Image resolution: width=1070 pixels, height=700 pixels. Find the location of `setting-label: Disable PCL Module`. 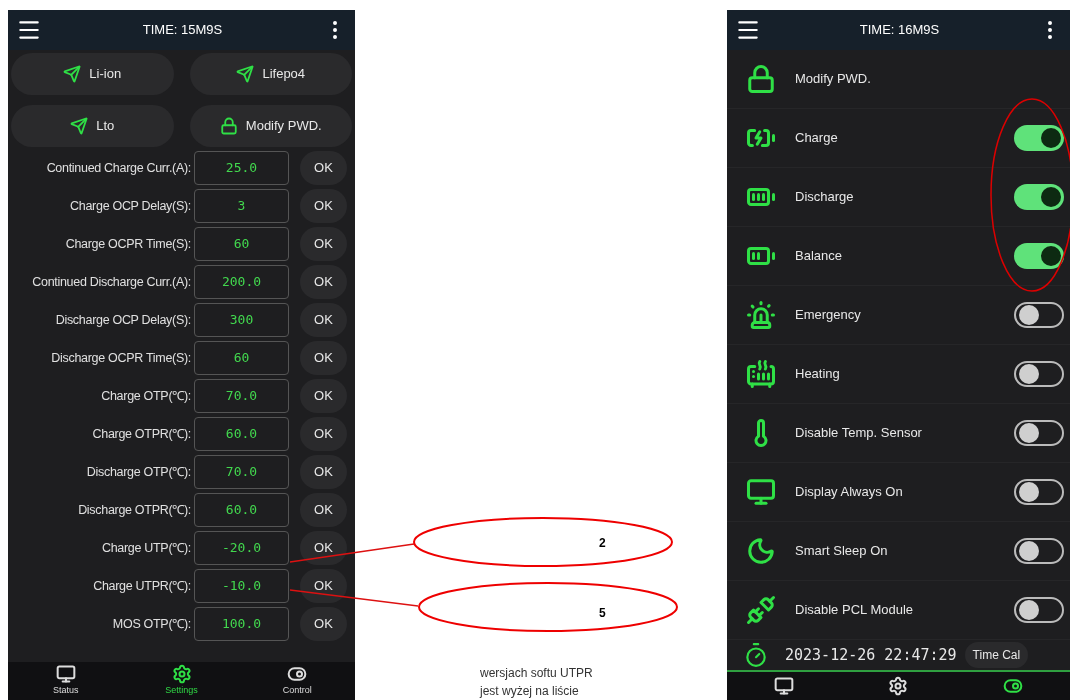

setting-label: Disable PCL Module is located at coordinates (855, 610).